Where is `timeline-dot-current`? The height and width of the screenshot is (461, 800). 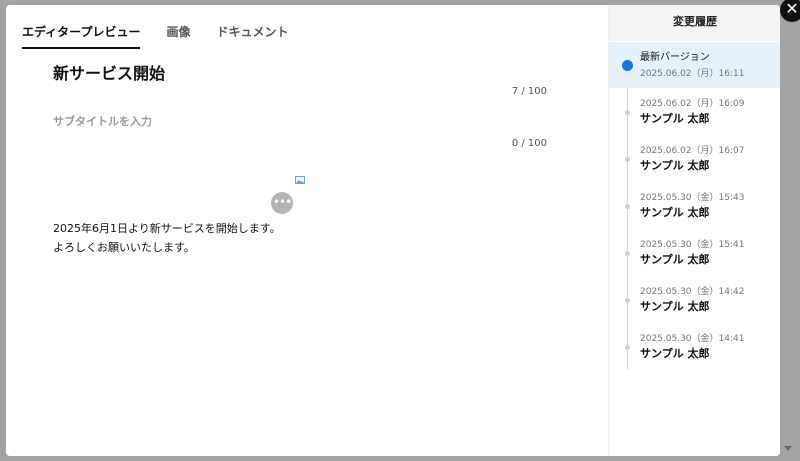 timeline-dot-current is located at coordinates (627, 65).